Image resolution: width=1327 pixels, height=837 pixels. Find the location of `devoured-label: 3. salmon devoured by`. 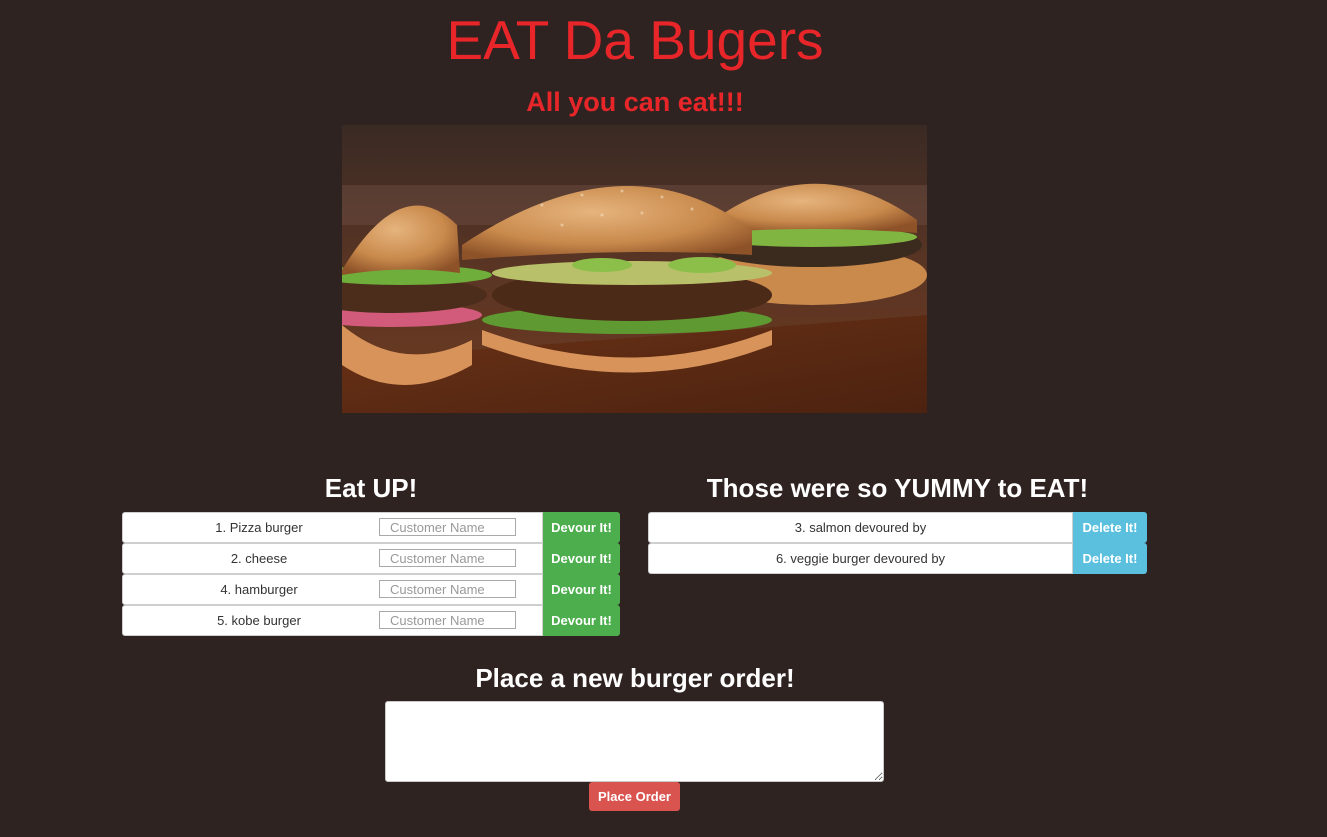

devoured-label: 3. salmon devoured by is located at coordinates (860, 527).